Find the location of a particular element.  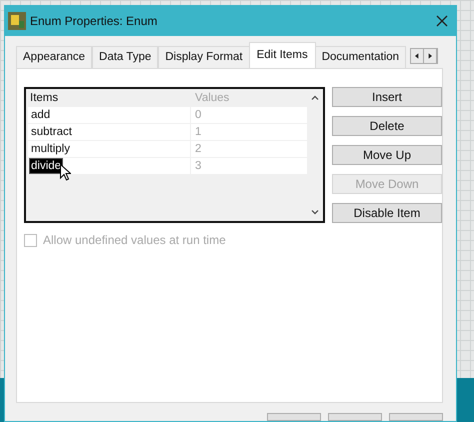

tab: Appearance is located at coordinates (54, 57).